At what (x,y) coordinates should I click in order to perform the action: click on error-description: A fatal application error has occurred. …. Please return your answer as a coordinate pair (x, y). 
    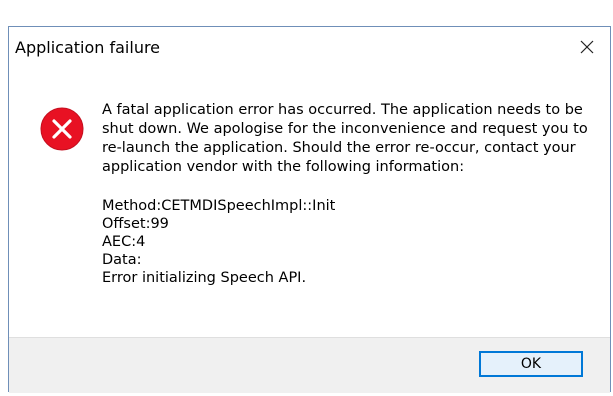
    Looking at the image, I should click on (345, 138).